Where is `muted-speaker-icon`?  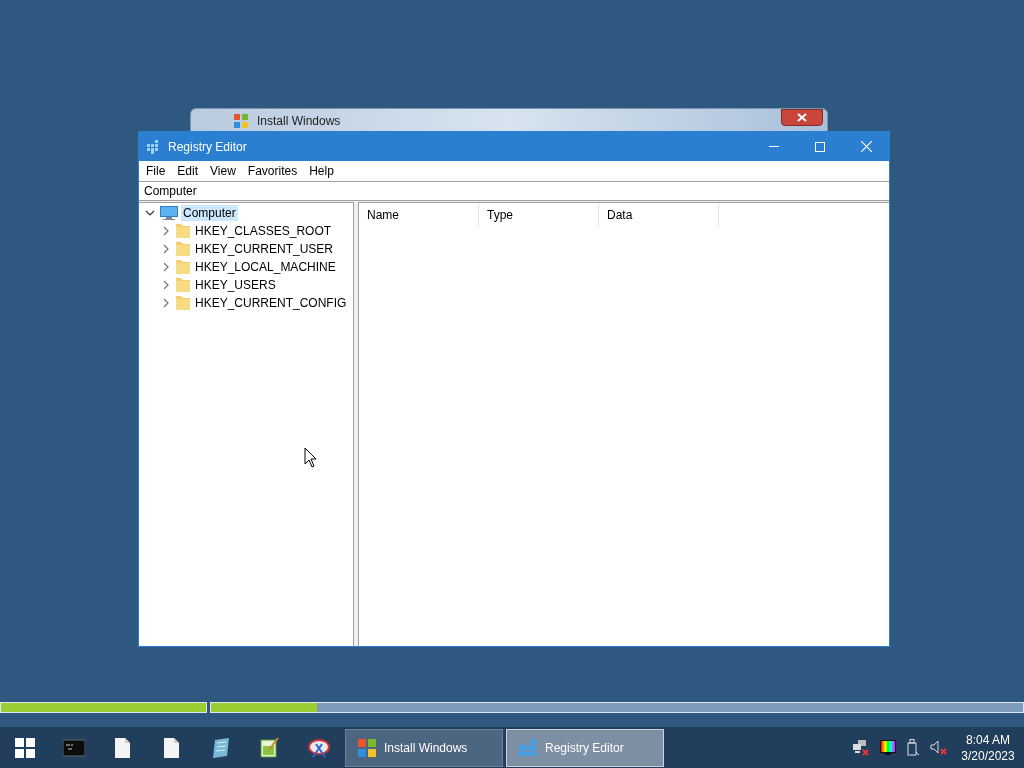
muted-speaker-icon is located at coordinates (939, 747).